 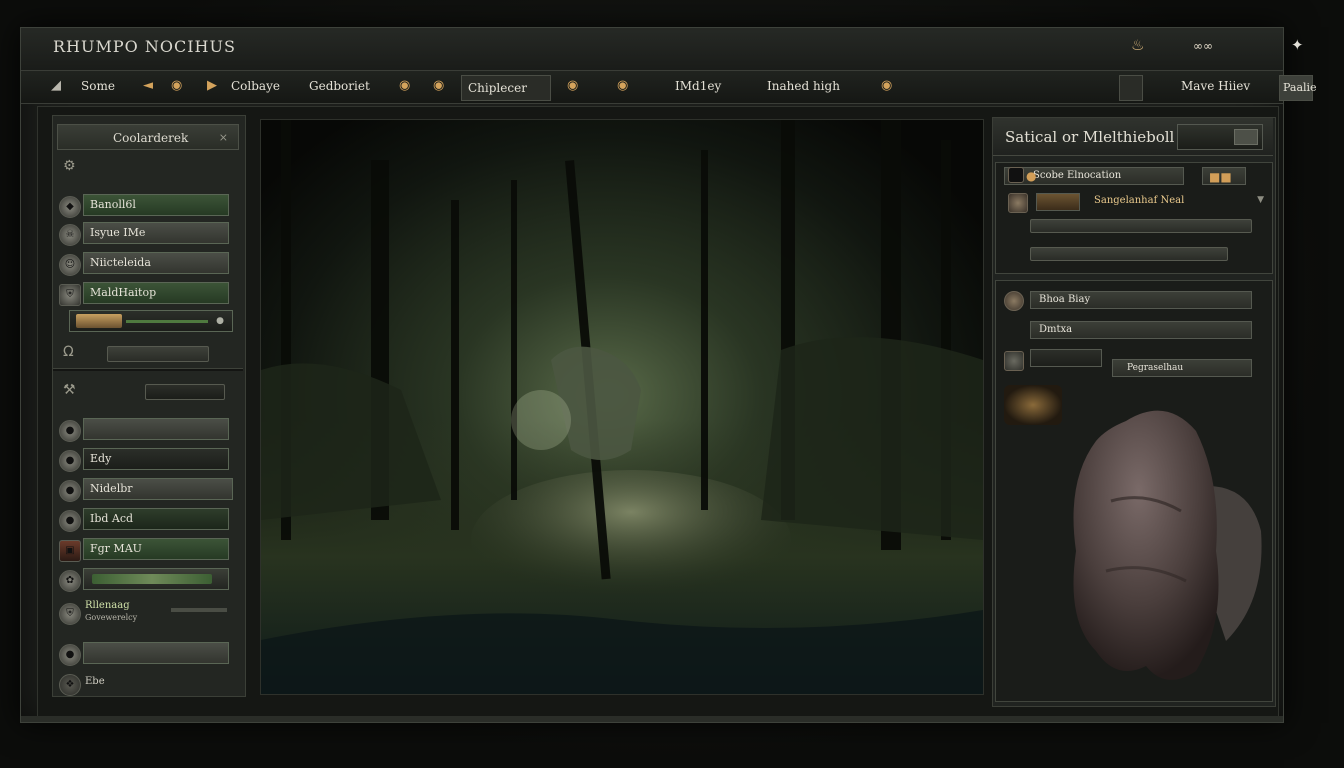 I want to click on list-item-label: Ibd Acd, so click(x=156, y=519).